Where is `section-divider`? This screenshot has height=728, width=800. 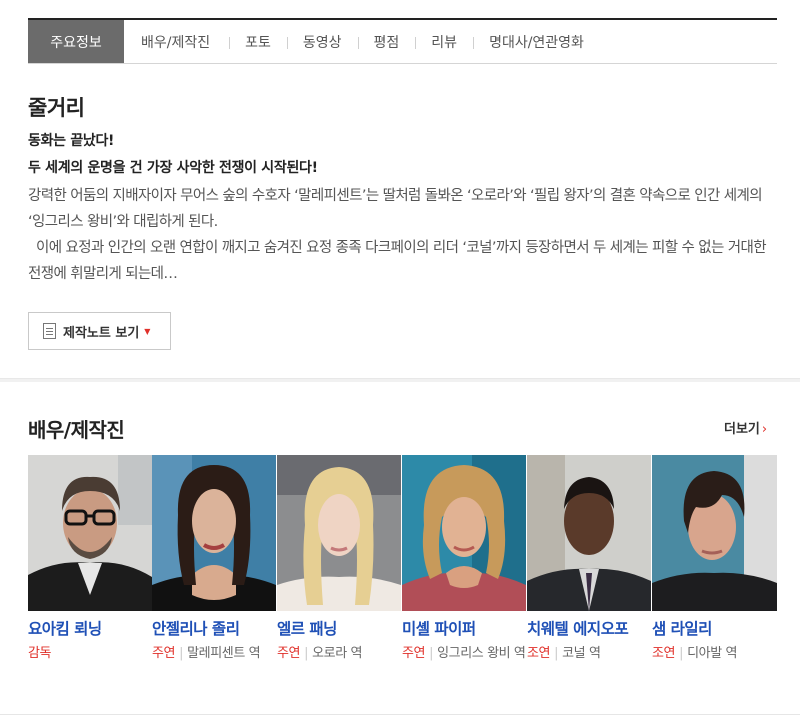 section-divider is located at coordinates (400, 380).